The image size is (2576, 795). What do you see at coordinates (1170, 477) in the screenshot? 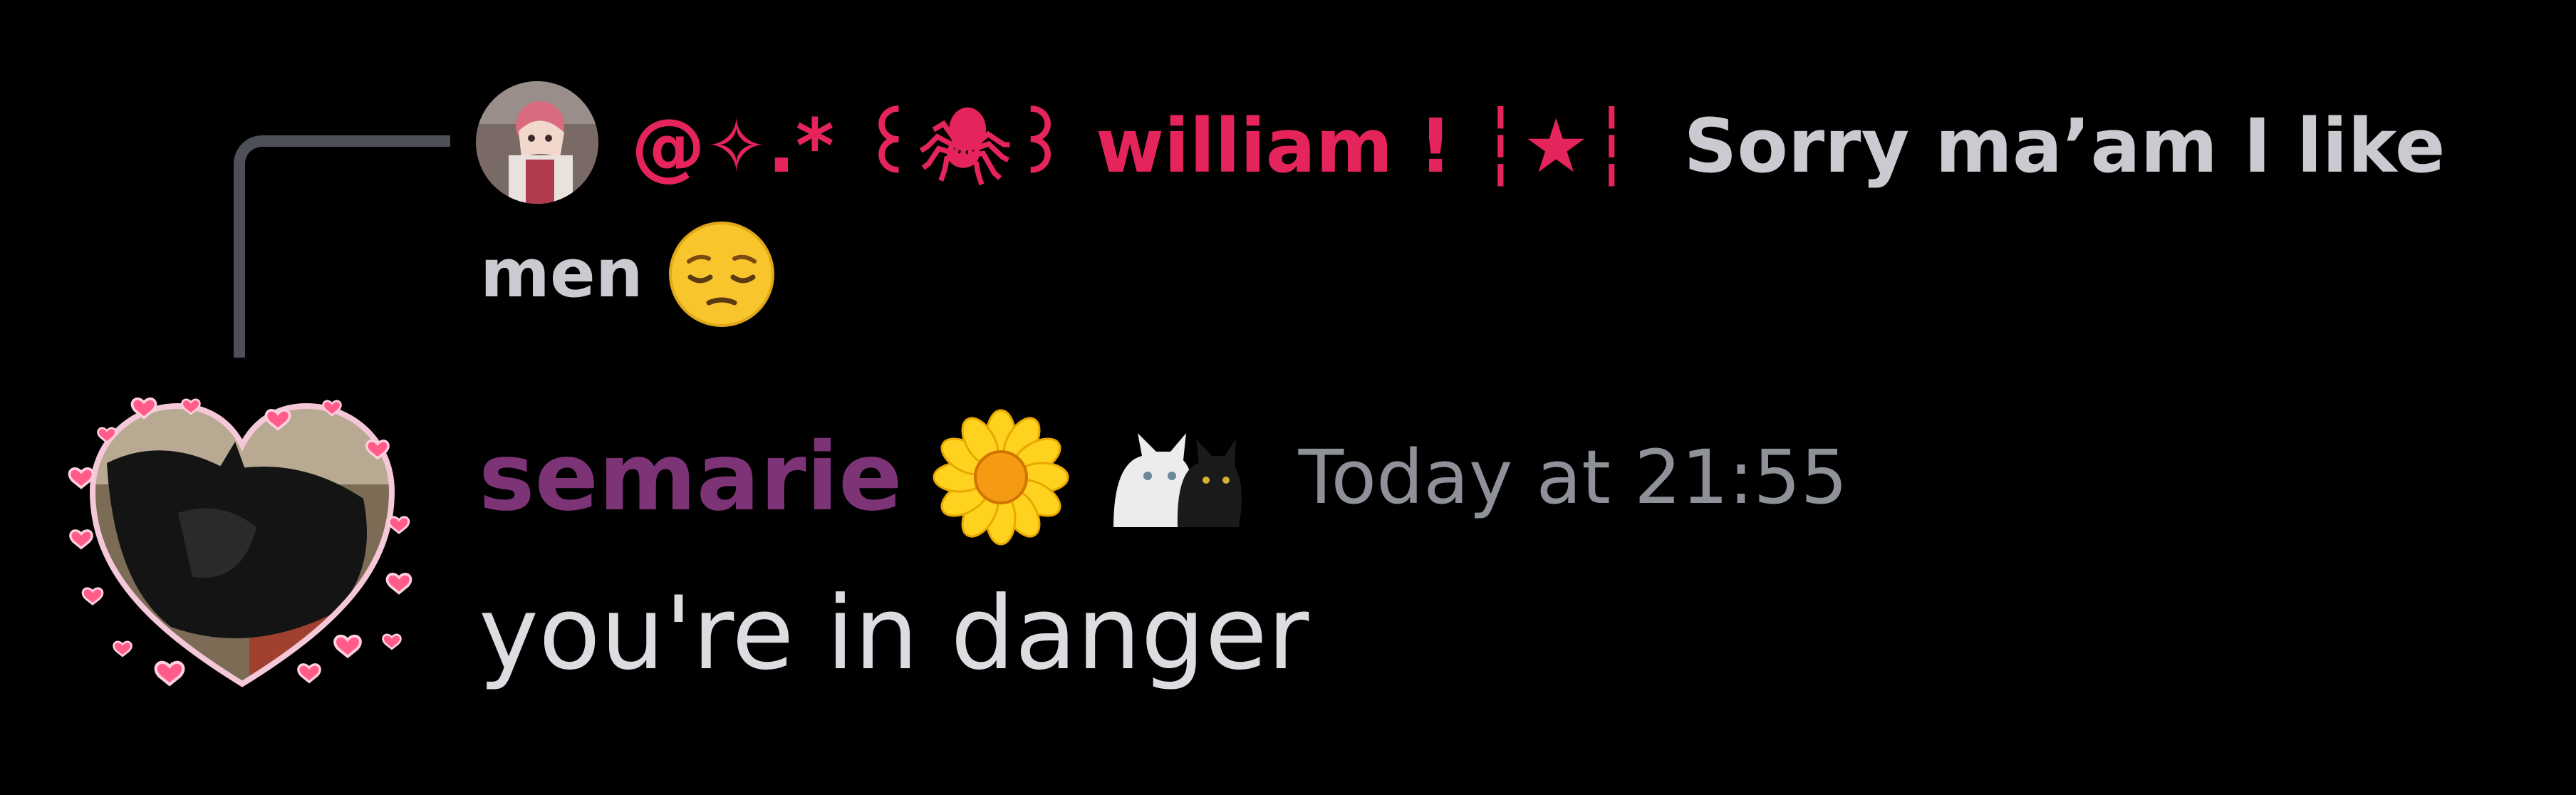
I see `cats-icon` at bounding box center [1170, 477].